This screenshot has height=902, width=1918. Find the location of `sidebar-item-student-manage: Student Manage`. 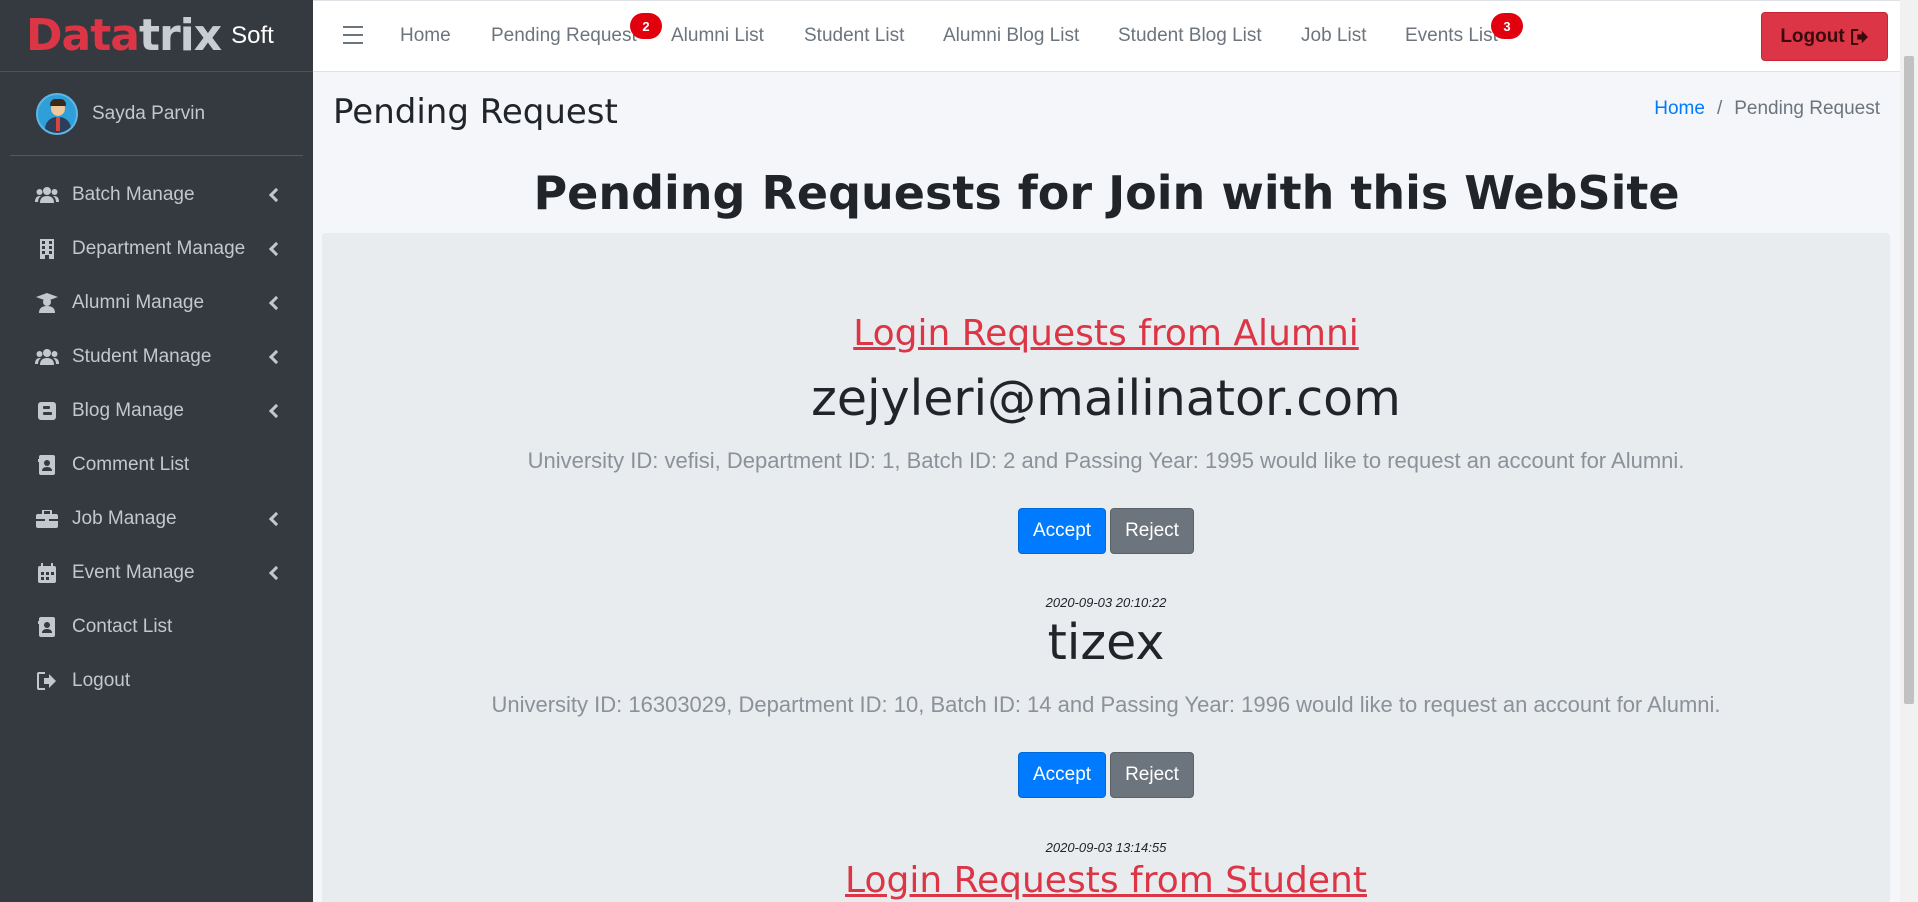

sidebar-item-student-manage: Student Manage is located at coordinates (156, 357).